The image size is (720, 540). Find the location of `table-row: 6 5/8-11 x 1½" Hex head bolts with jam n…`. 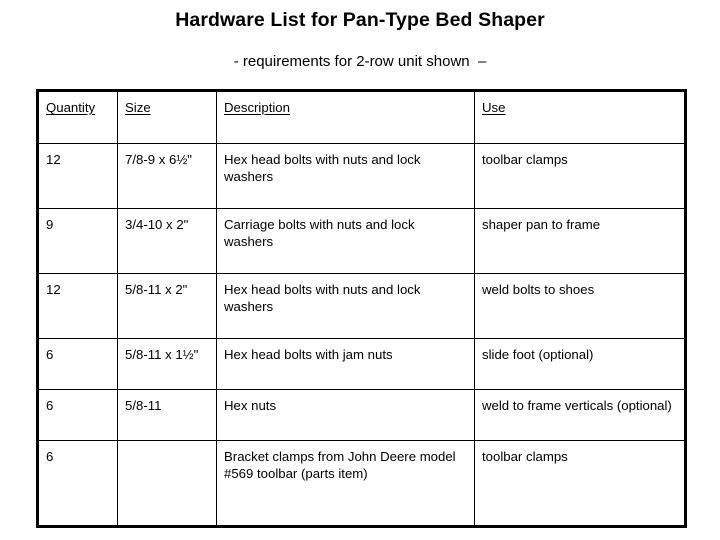

table-row: 6 5/8-11 x 1½" Hex head bolts with jam n… is located at coordinates (361, 364).